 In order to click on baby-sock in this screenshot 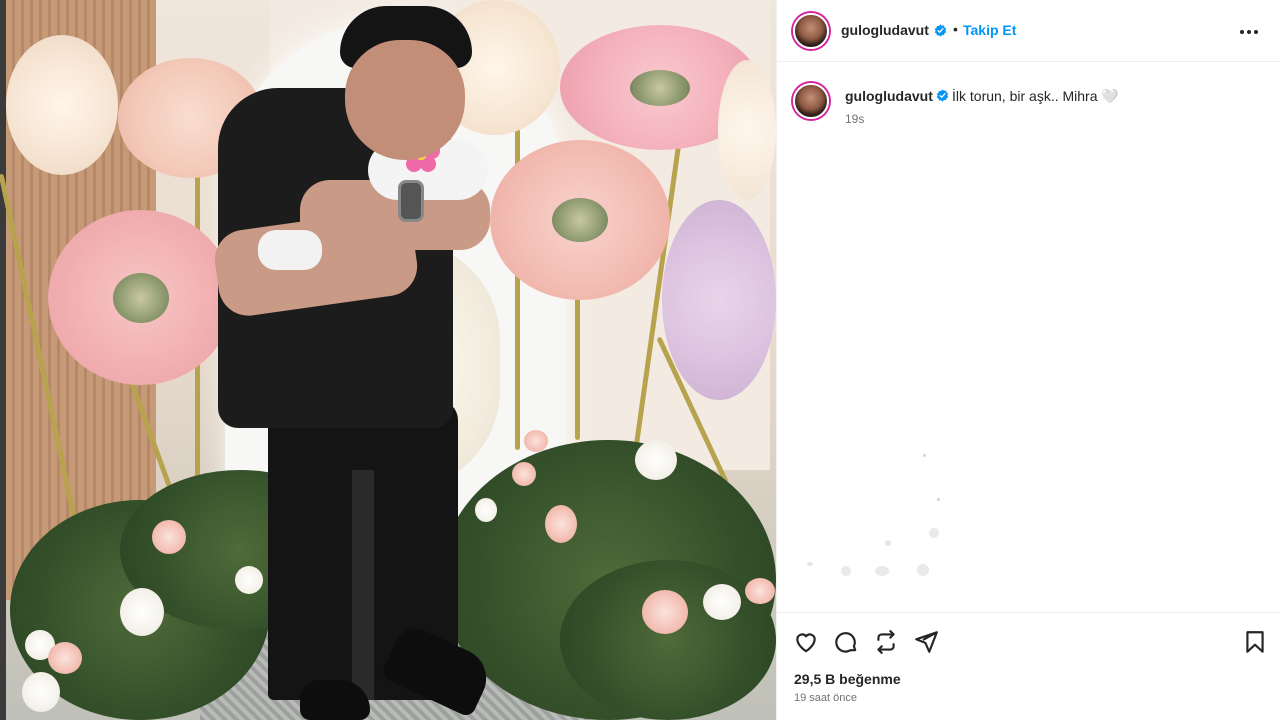, I will do `click(290, 250)`.